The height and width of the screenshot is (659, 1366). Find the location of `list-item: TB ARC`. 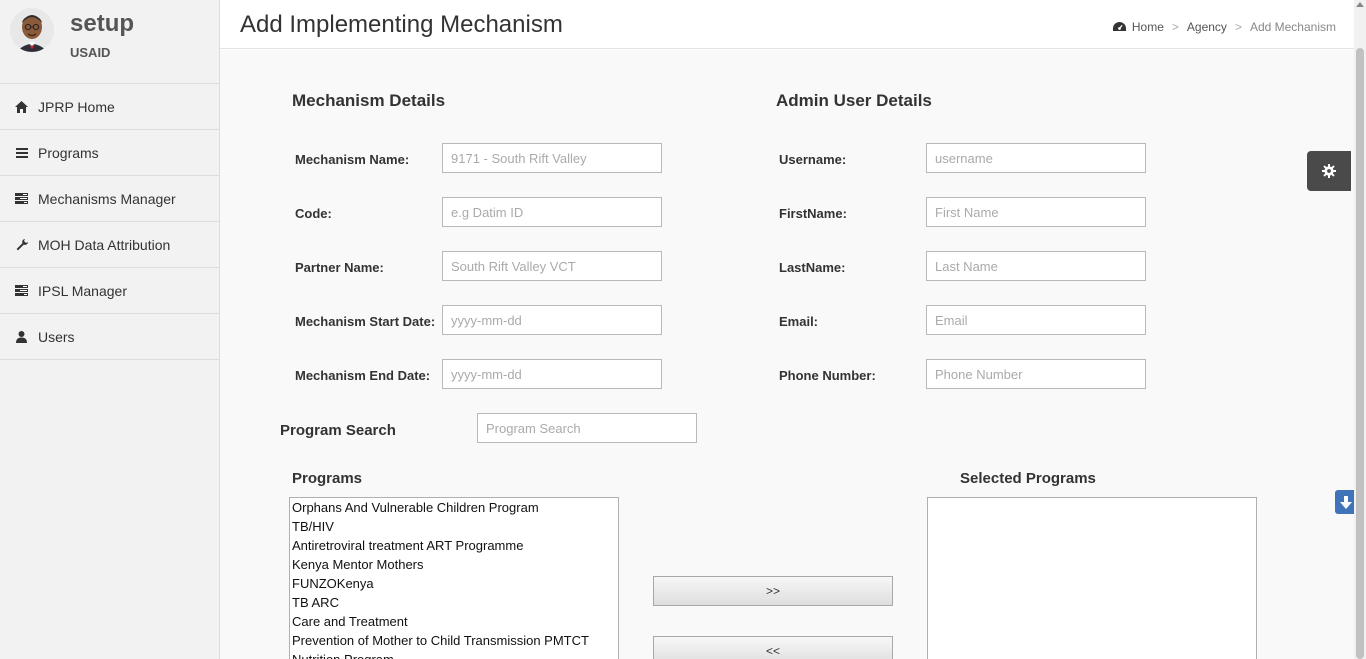

list-item: TB ARC is located at coordinates (454, 602).